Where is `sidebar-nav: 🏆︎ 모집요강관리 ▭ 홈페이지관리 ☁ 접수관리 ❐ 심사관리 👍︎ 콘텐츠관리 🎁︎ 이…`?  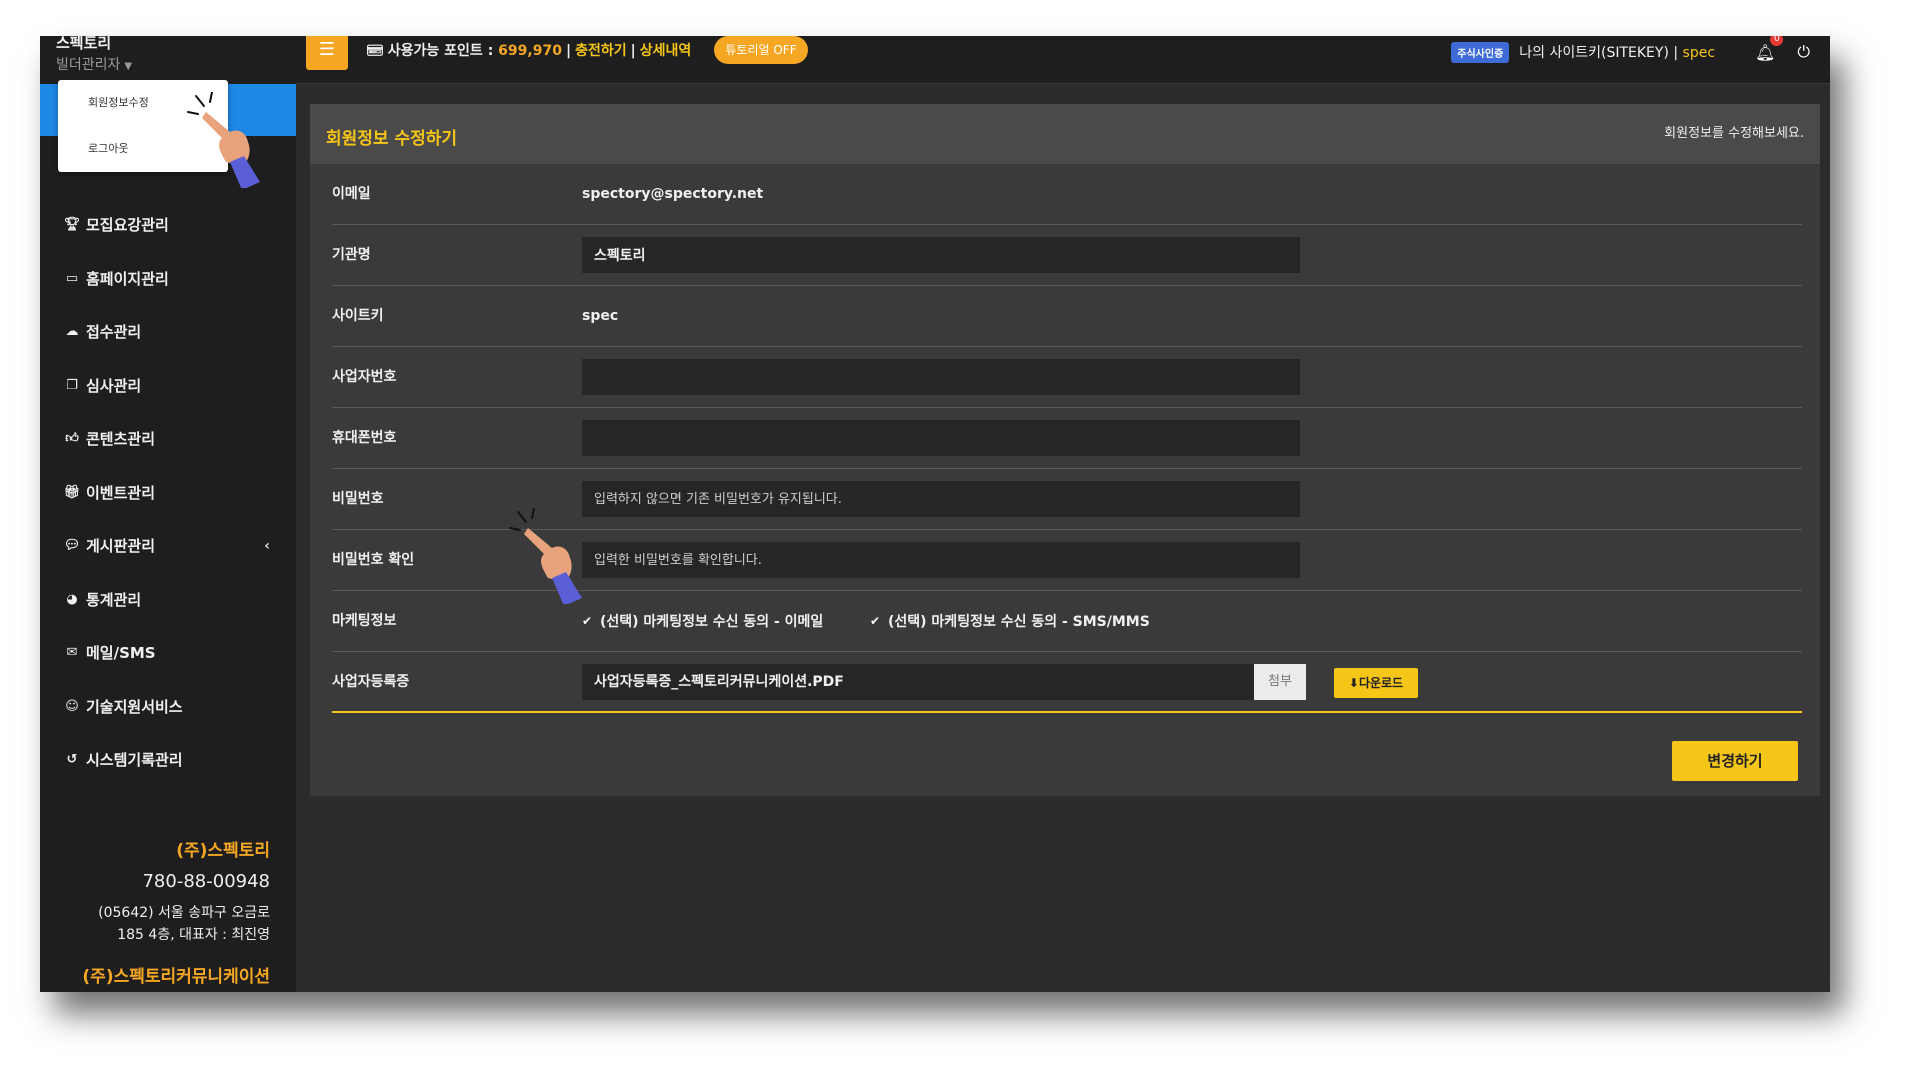
sidebar-nav: 🏆︎ 모집요강관리 ▭ 홈페이지관리 ☁ 접수관리 ❐ 심사관리 👍︎ 콘텐츠관리 🎁︎ 이… is located at coordinates (168, 492).